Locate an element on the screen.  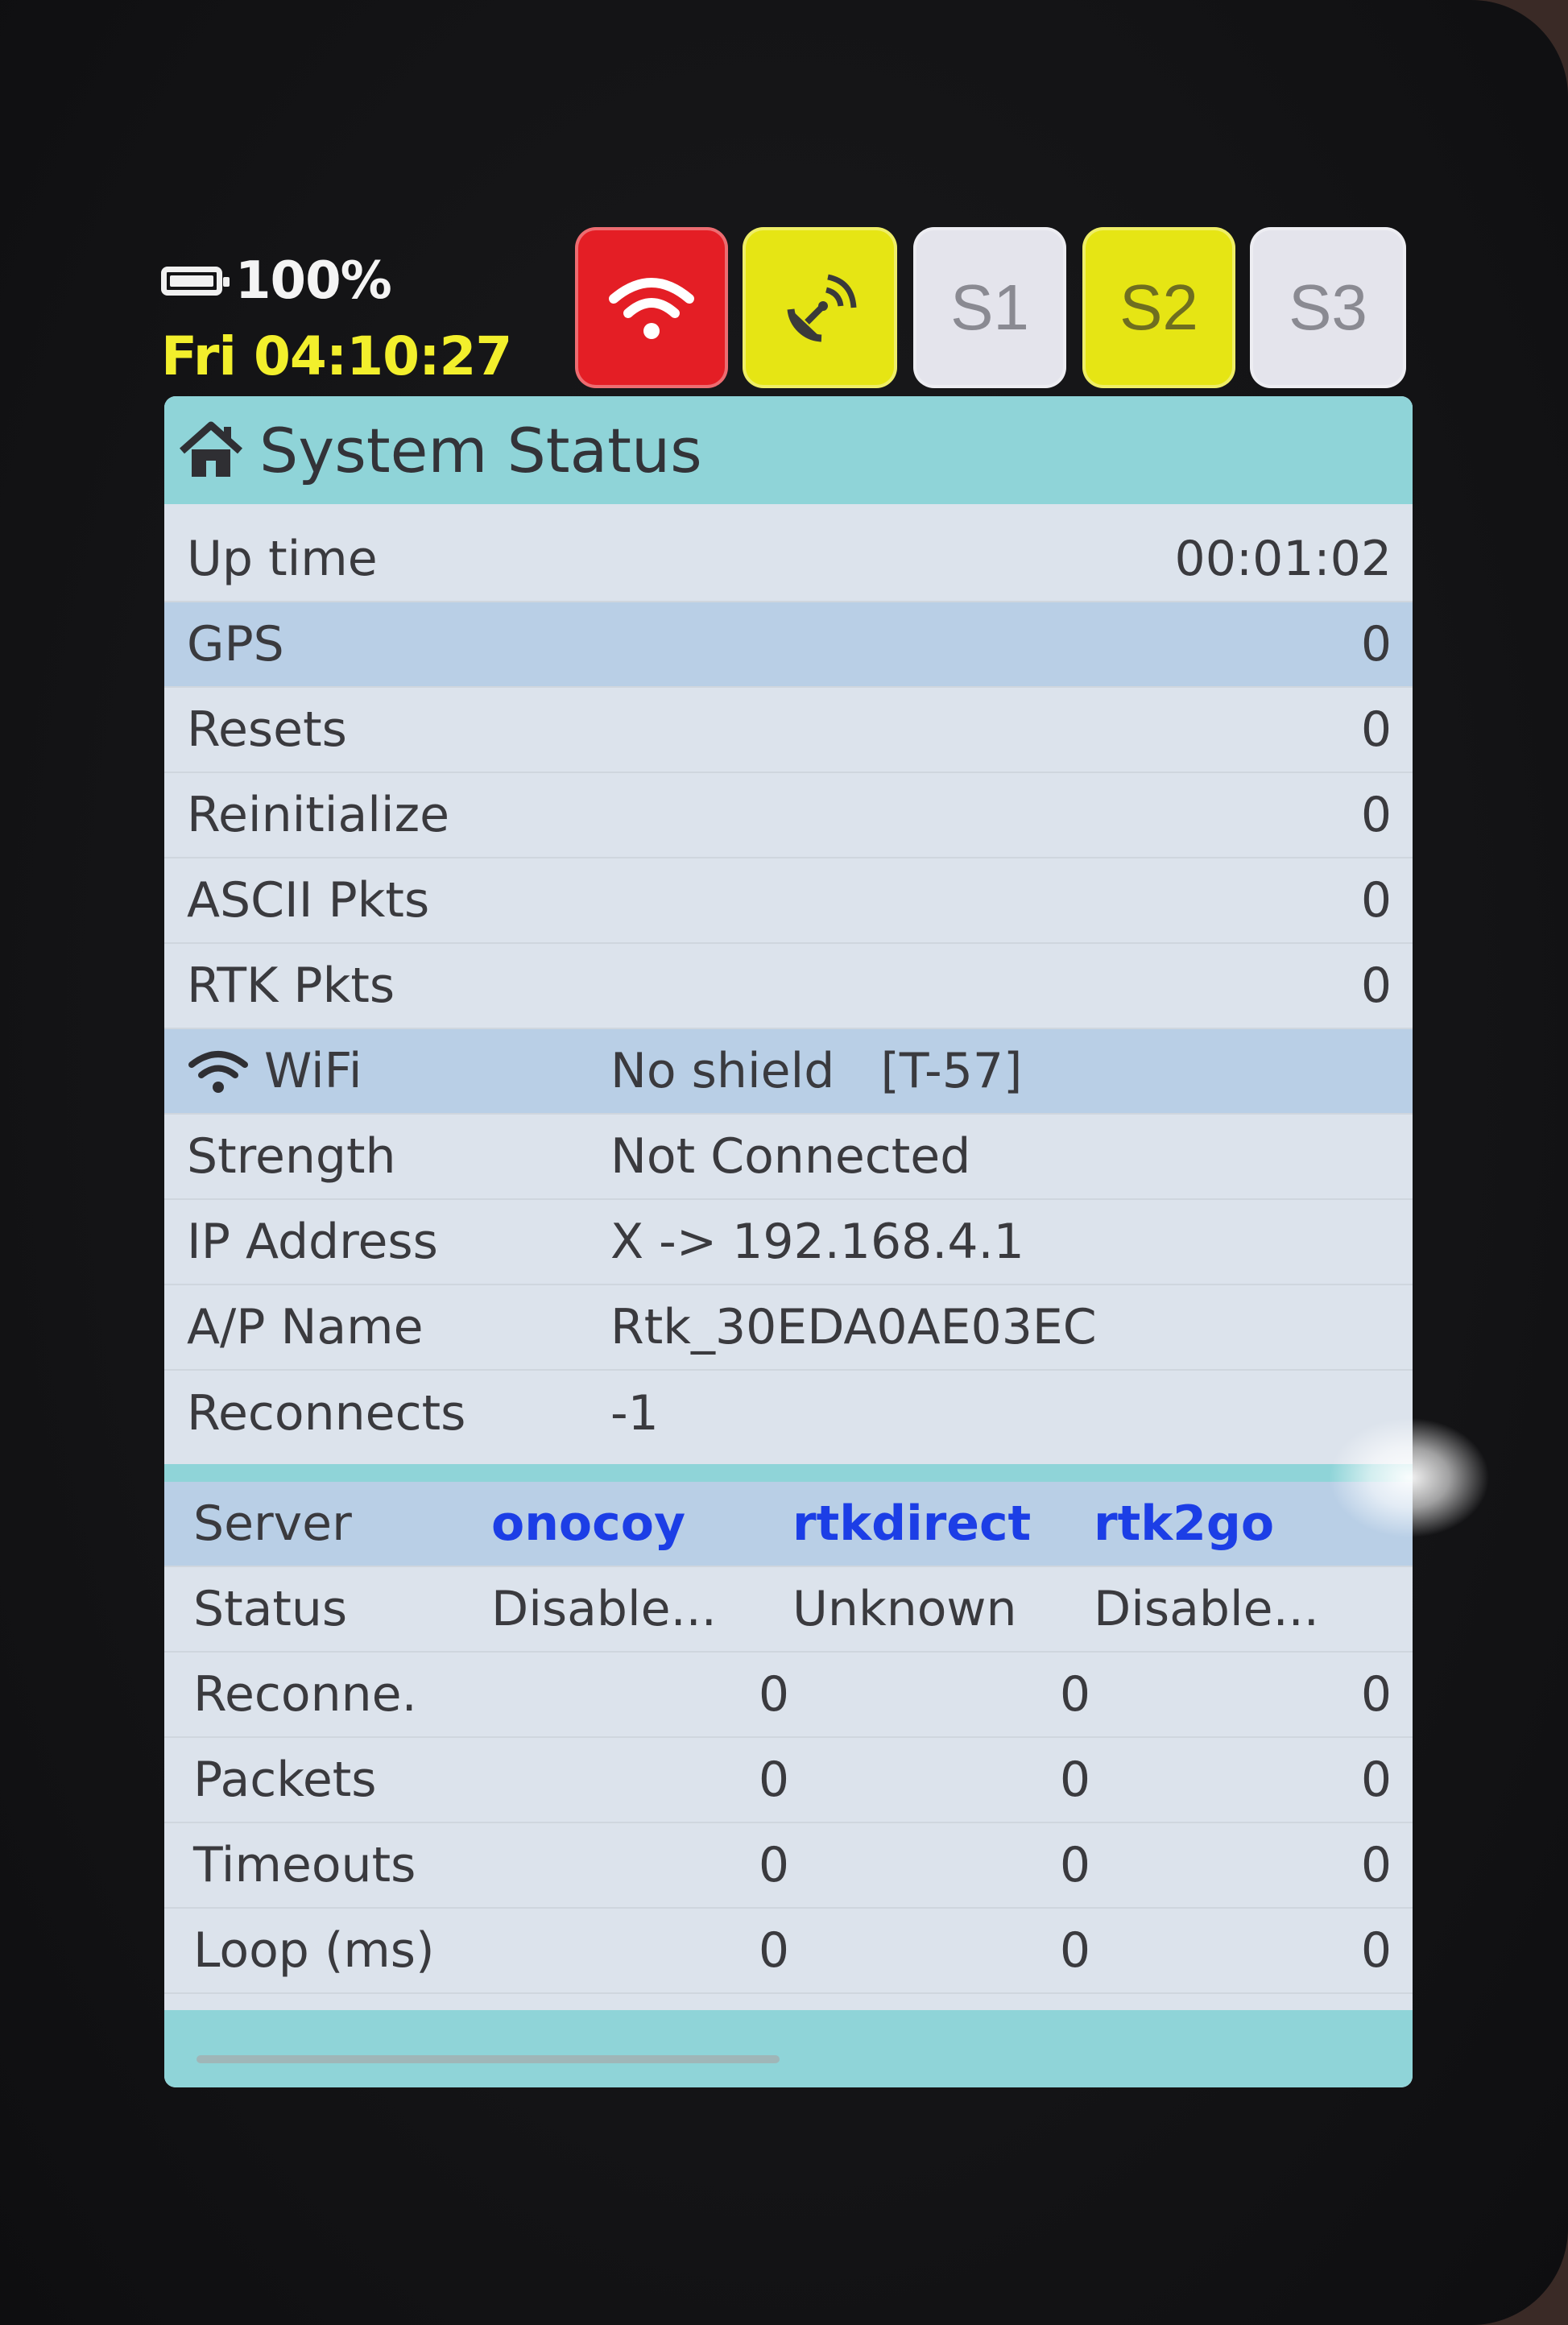
screen-glare is located at coordinates (1409, 1477).